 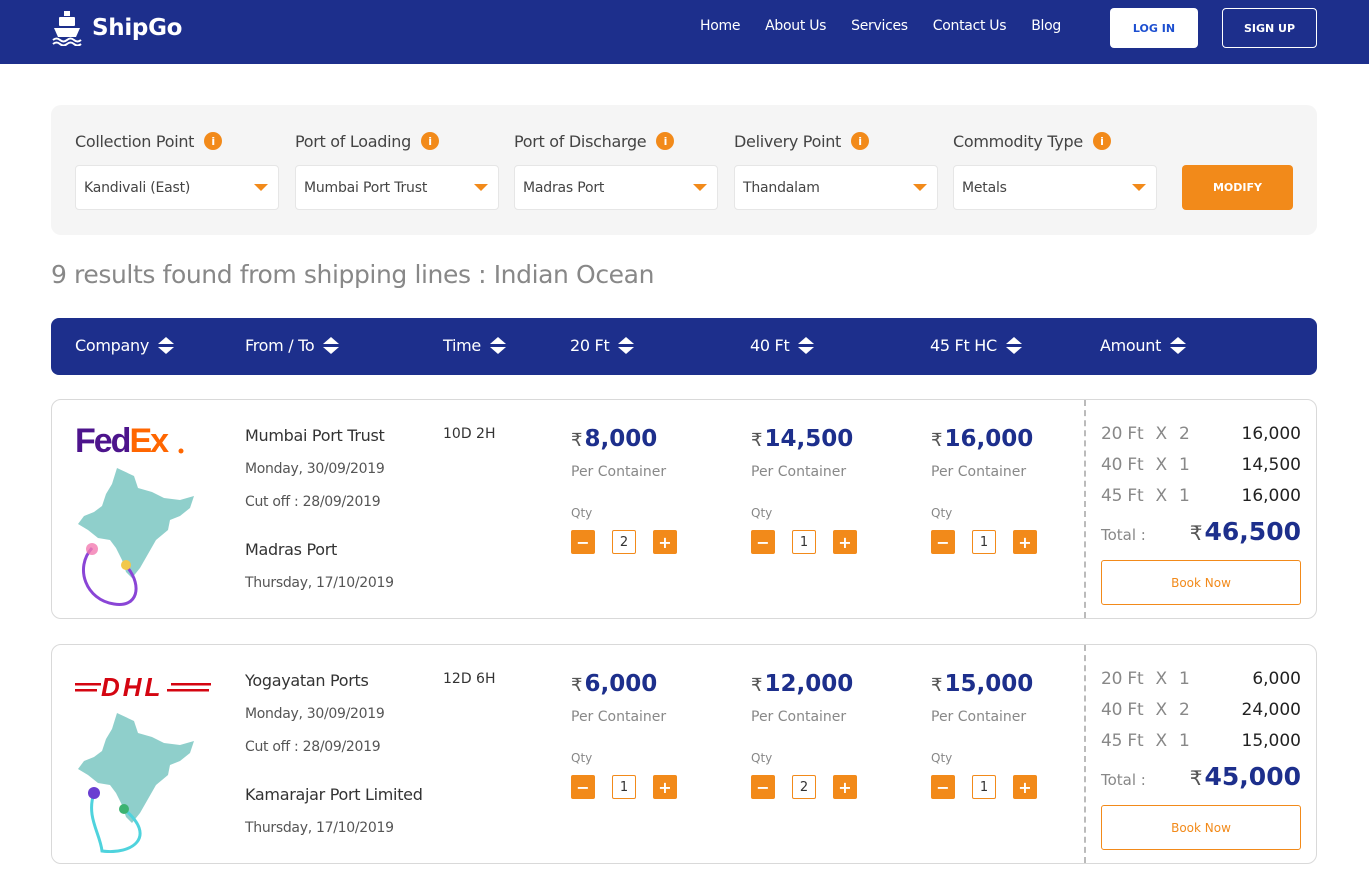 I want to click on transit-time: 12D 6H, so click(x=469, y=679).